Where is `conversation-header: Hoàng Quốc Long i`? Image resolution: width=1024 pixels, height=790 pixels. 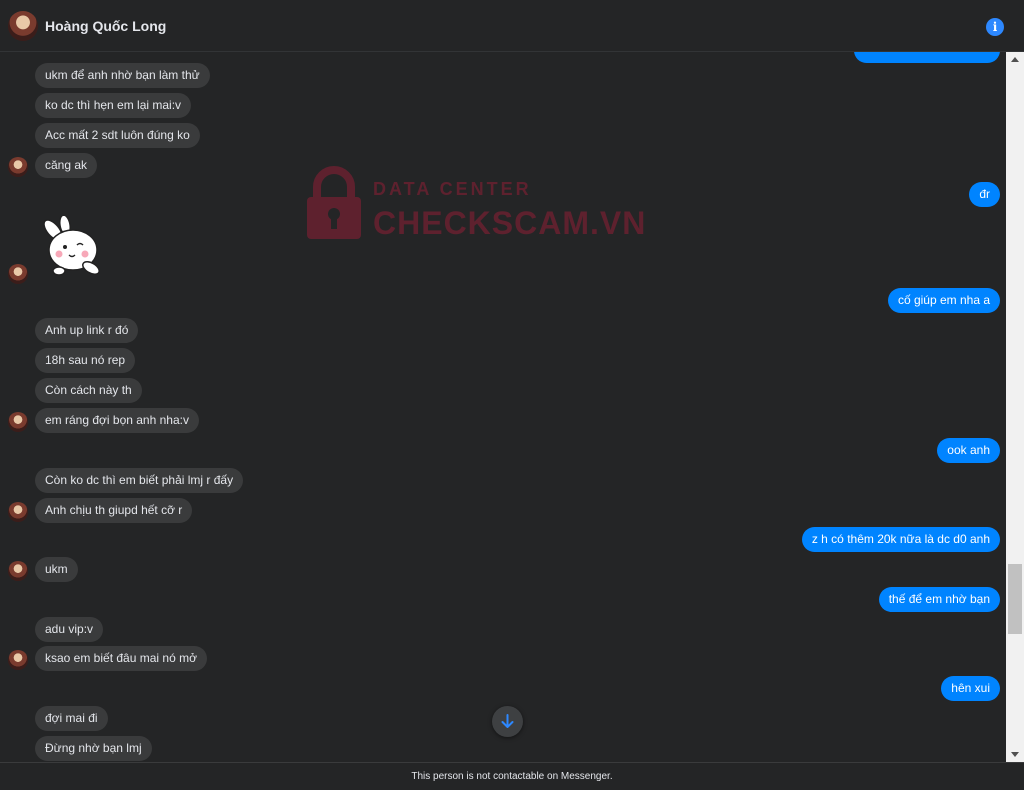
conversation-header: Hoàng Quốc Long i is located at coordinates (512, 26).